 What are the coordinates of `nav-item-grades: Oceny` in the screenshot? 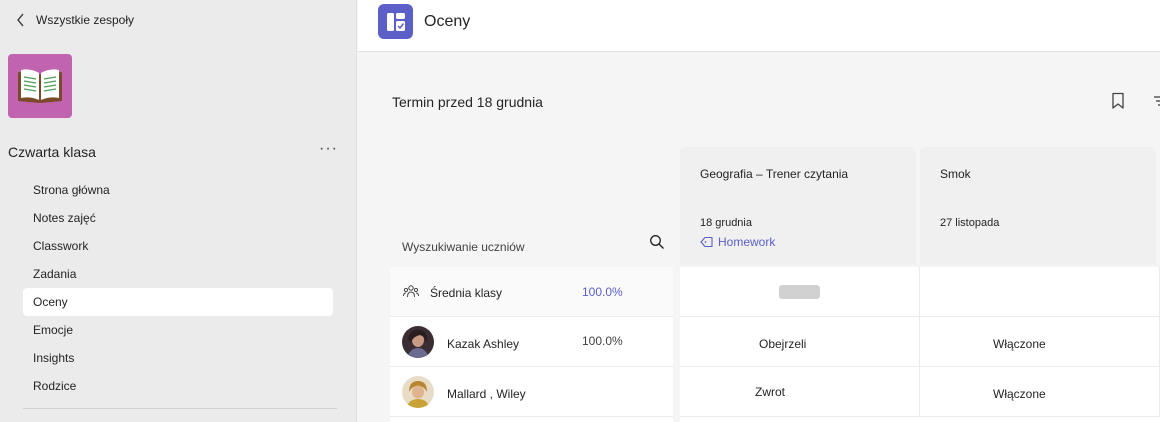 It's located at (178, 302).